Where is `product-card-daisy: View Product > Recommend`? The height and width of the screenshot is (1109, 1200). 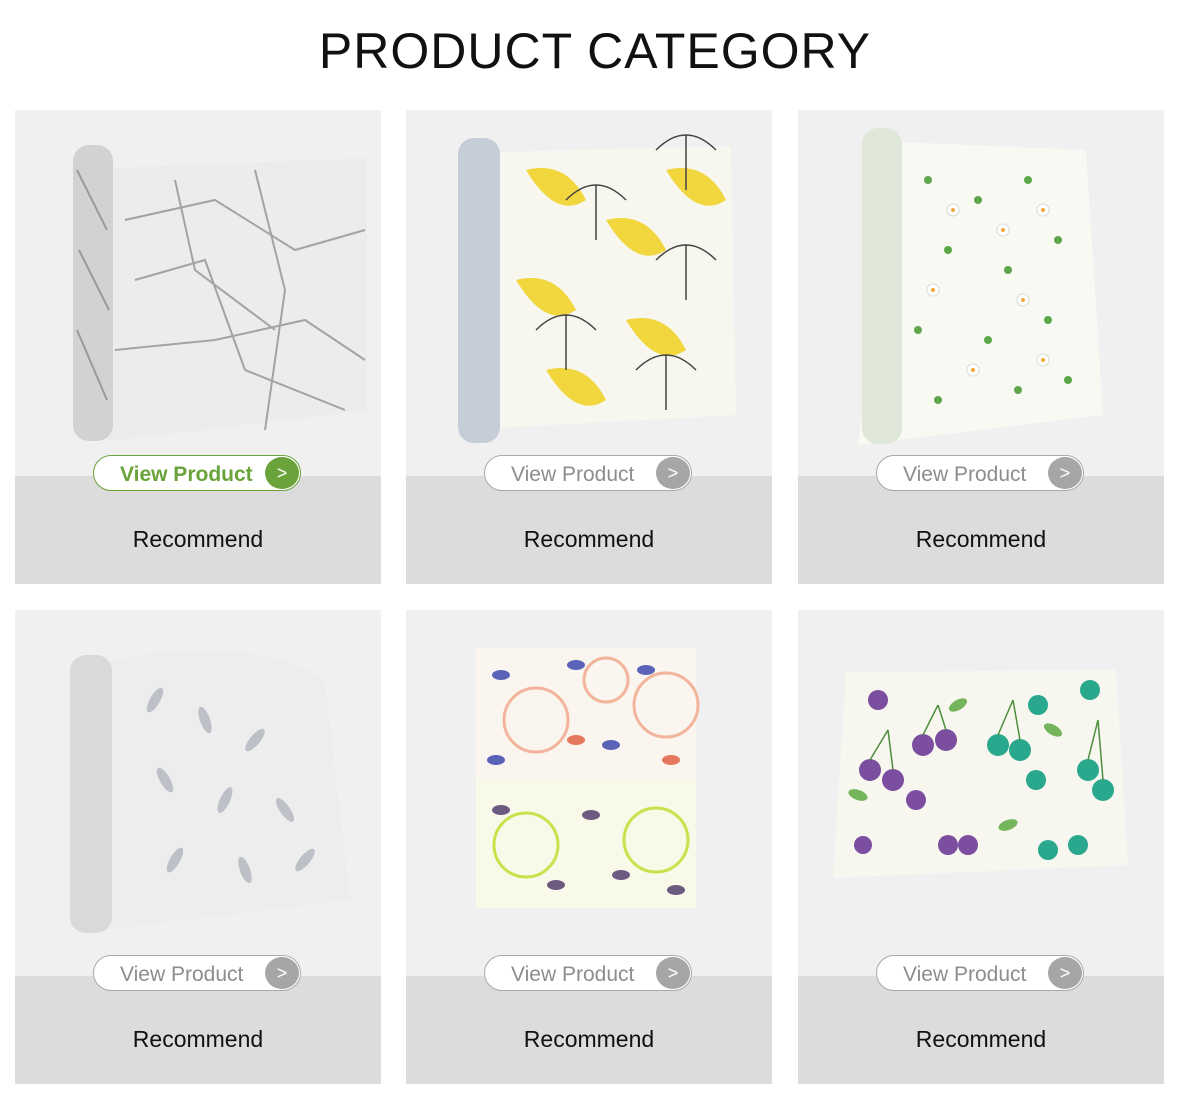
product-card-daisy: View Product > Recommend is located at coordinates (981, 347).